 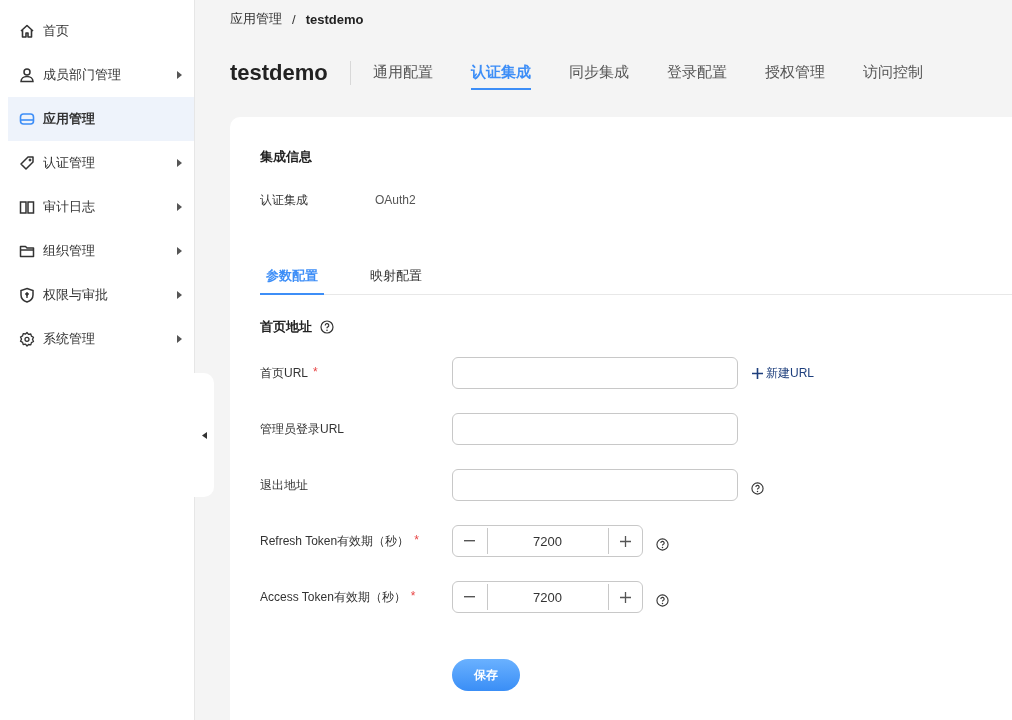 What do you see at coordinates (27, 295) in the screenshot?
I see `shield-icon` at bounding box center [27, 295].